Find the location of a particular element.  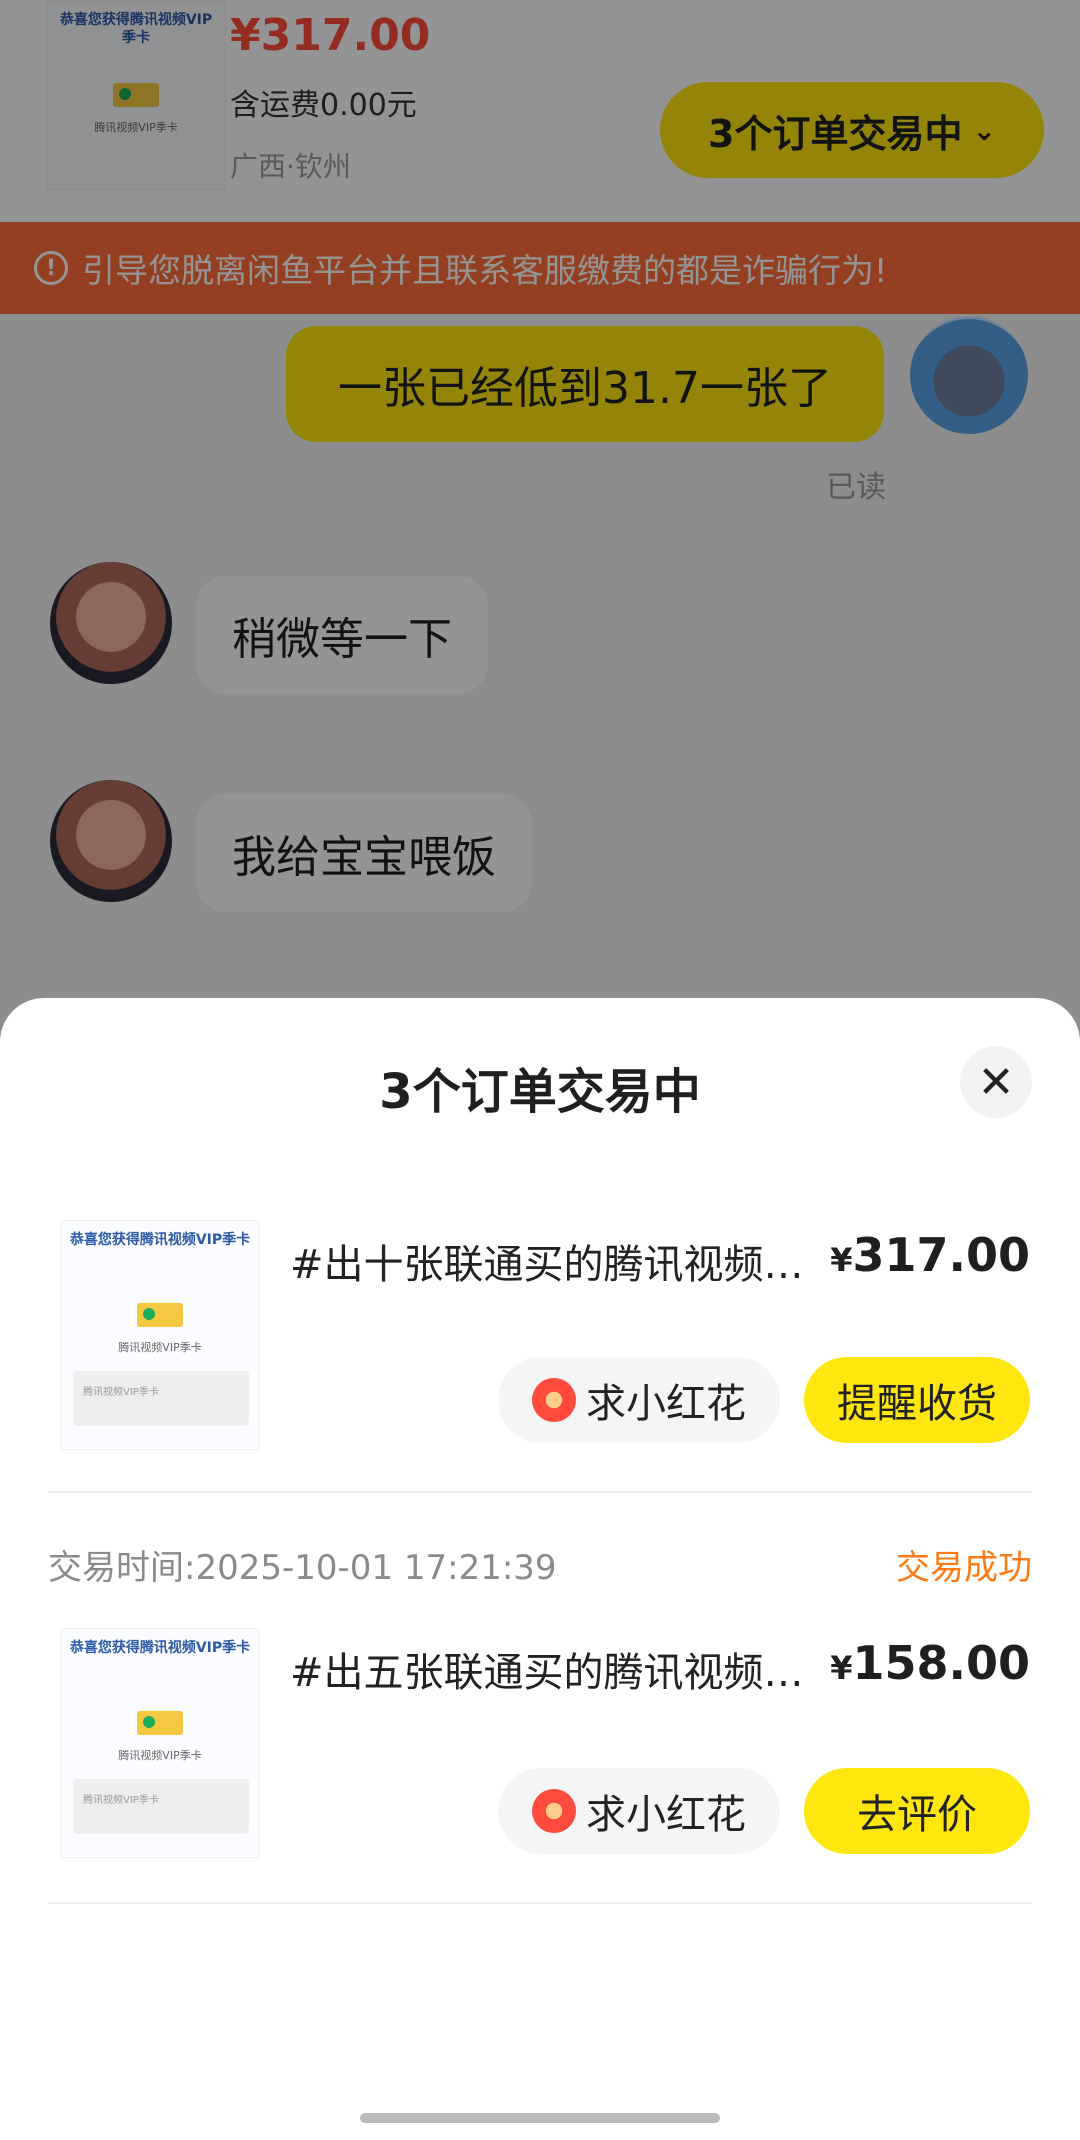

review-button: 去评价 is located at coordinates (917, 1811).